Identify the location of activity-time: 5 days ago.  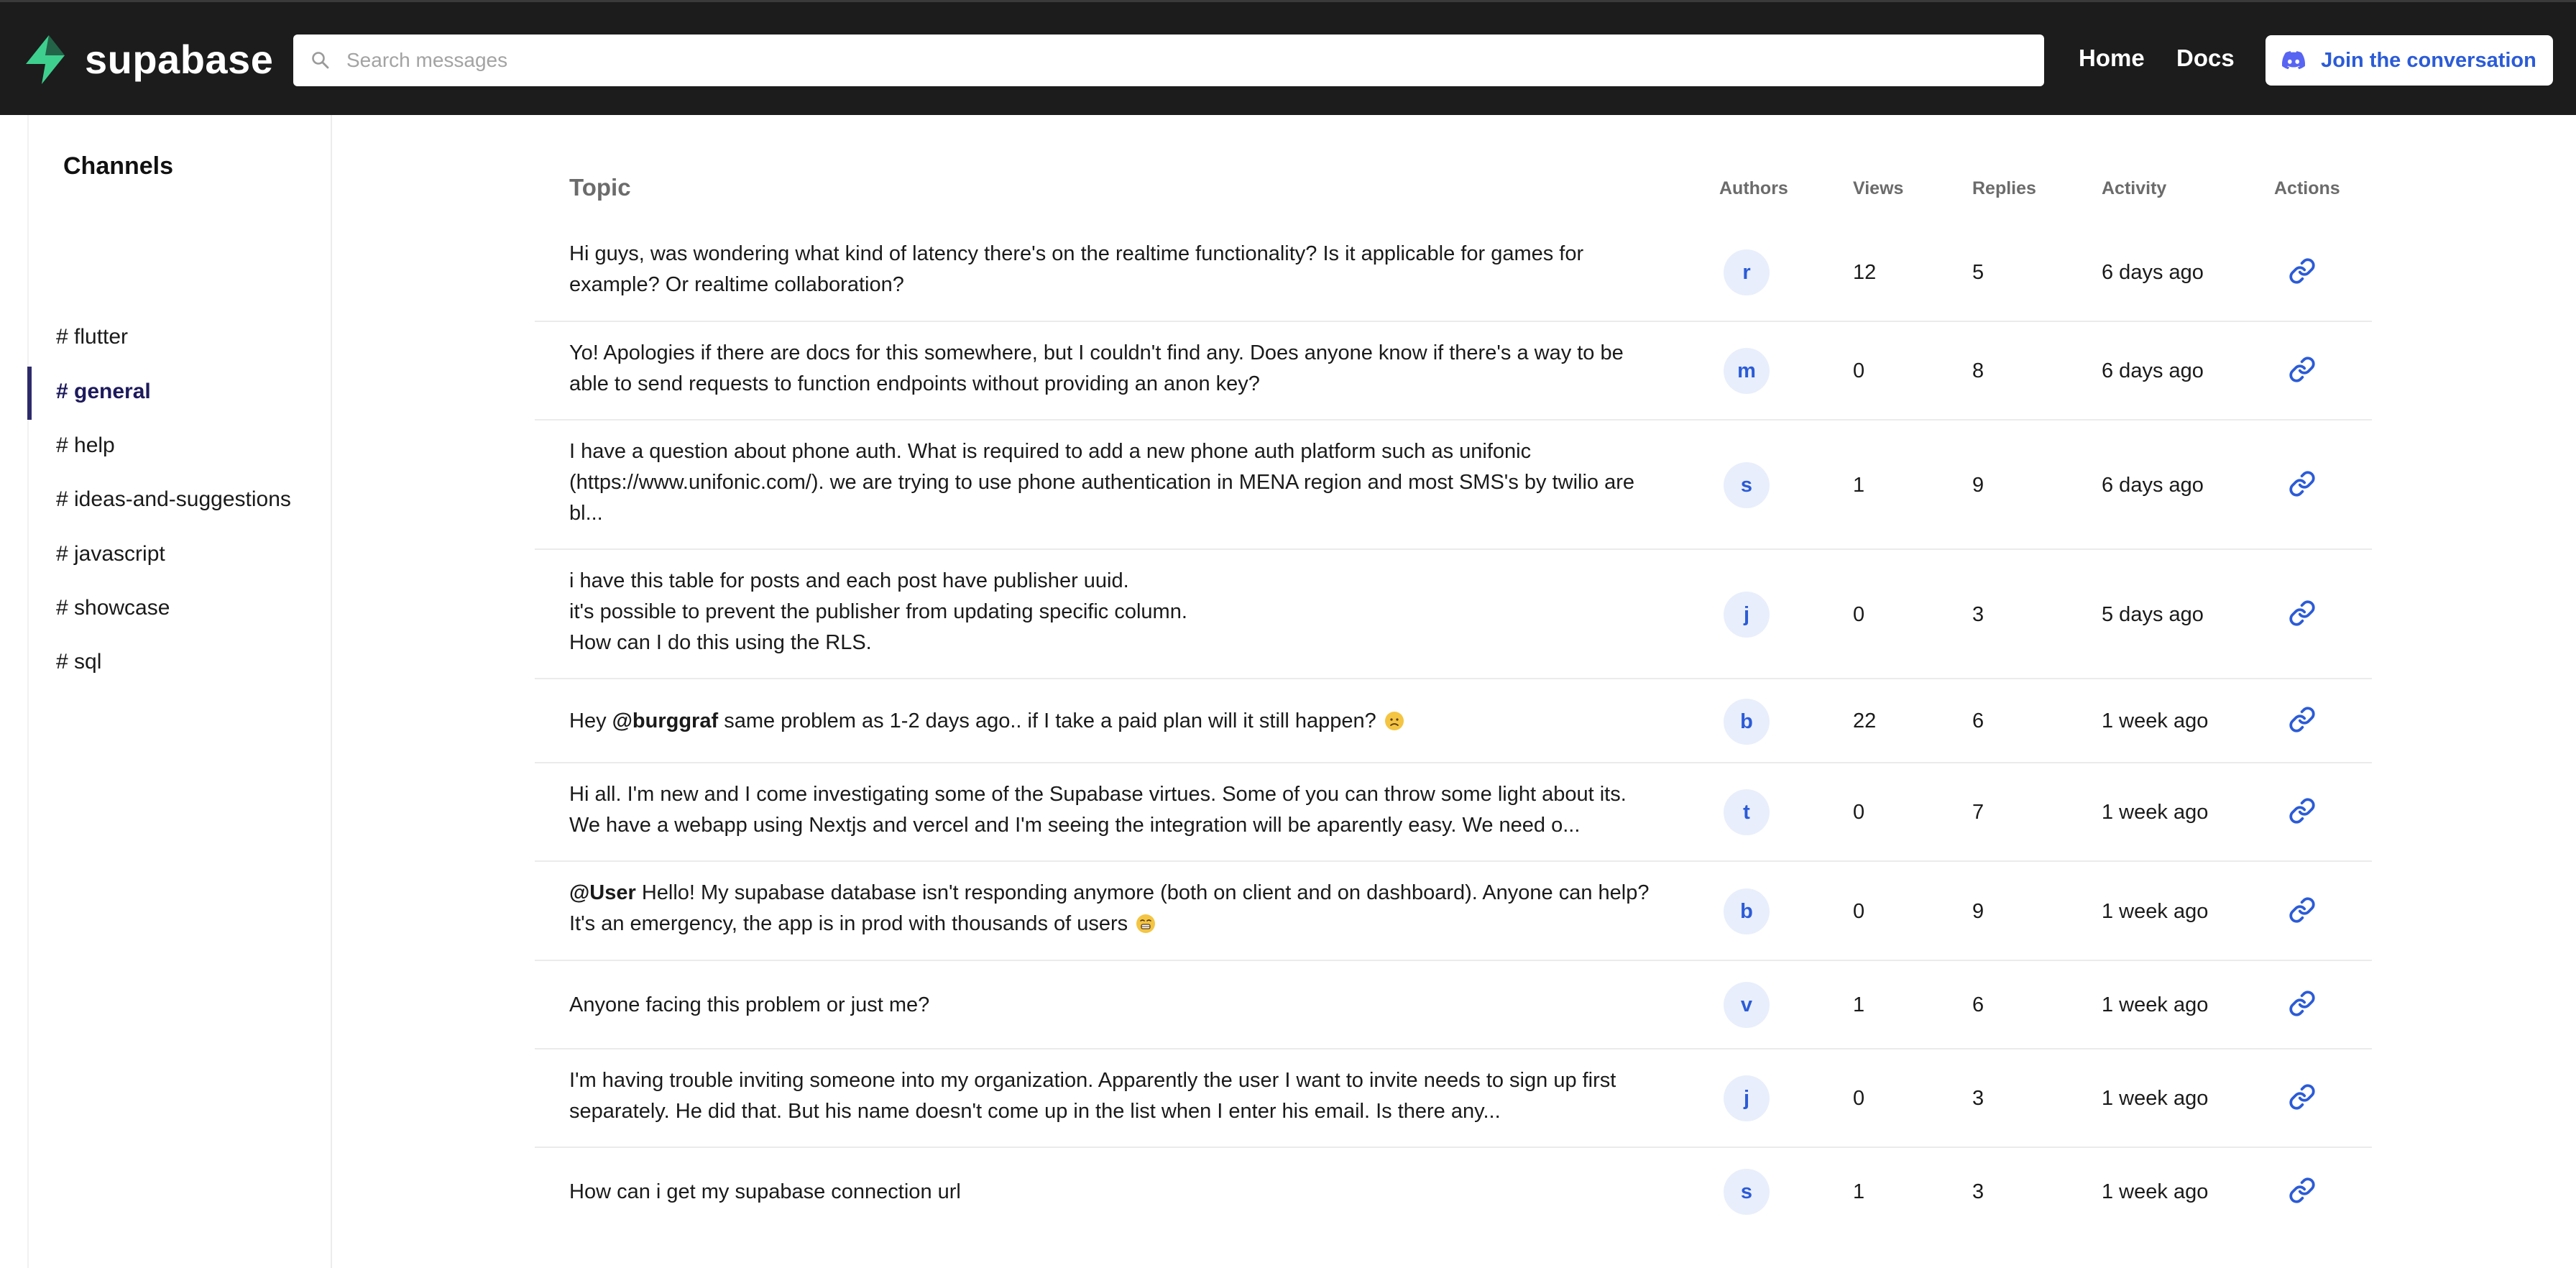
(2153, 614).